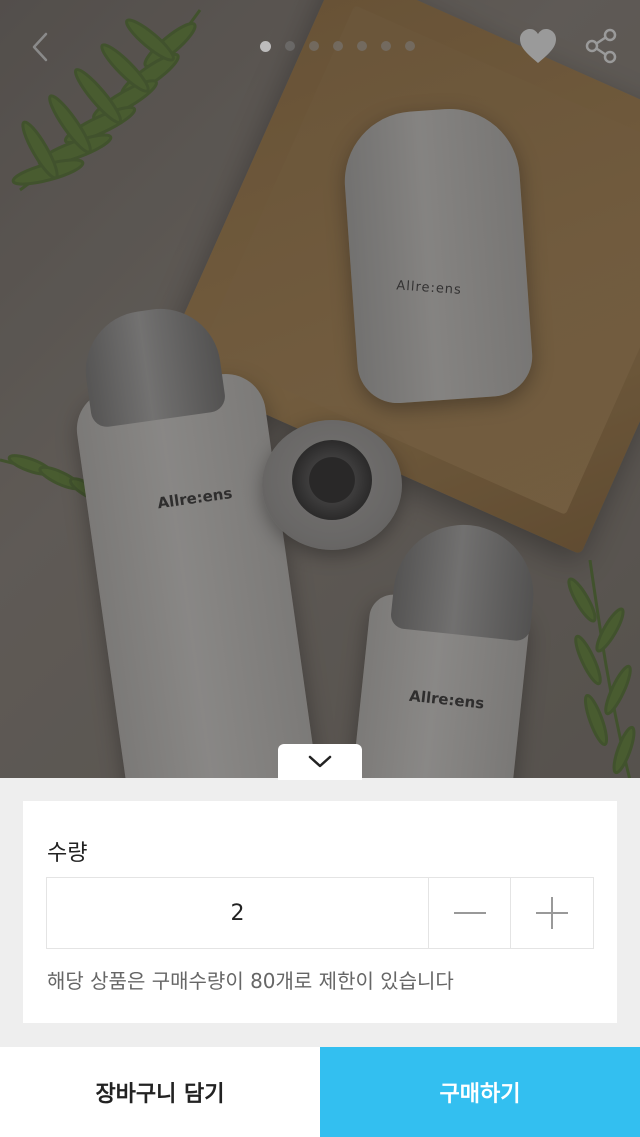 The width and height of the screenshot is (640, 1137). I want to click on quantity-label: 수량, so click(67, 853).